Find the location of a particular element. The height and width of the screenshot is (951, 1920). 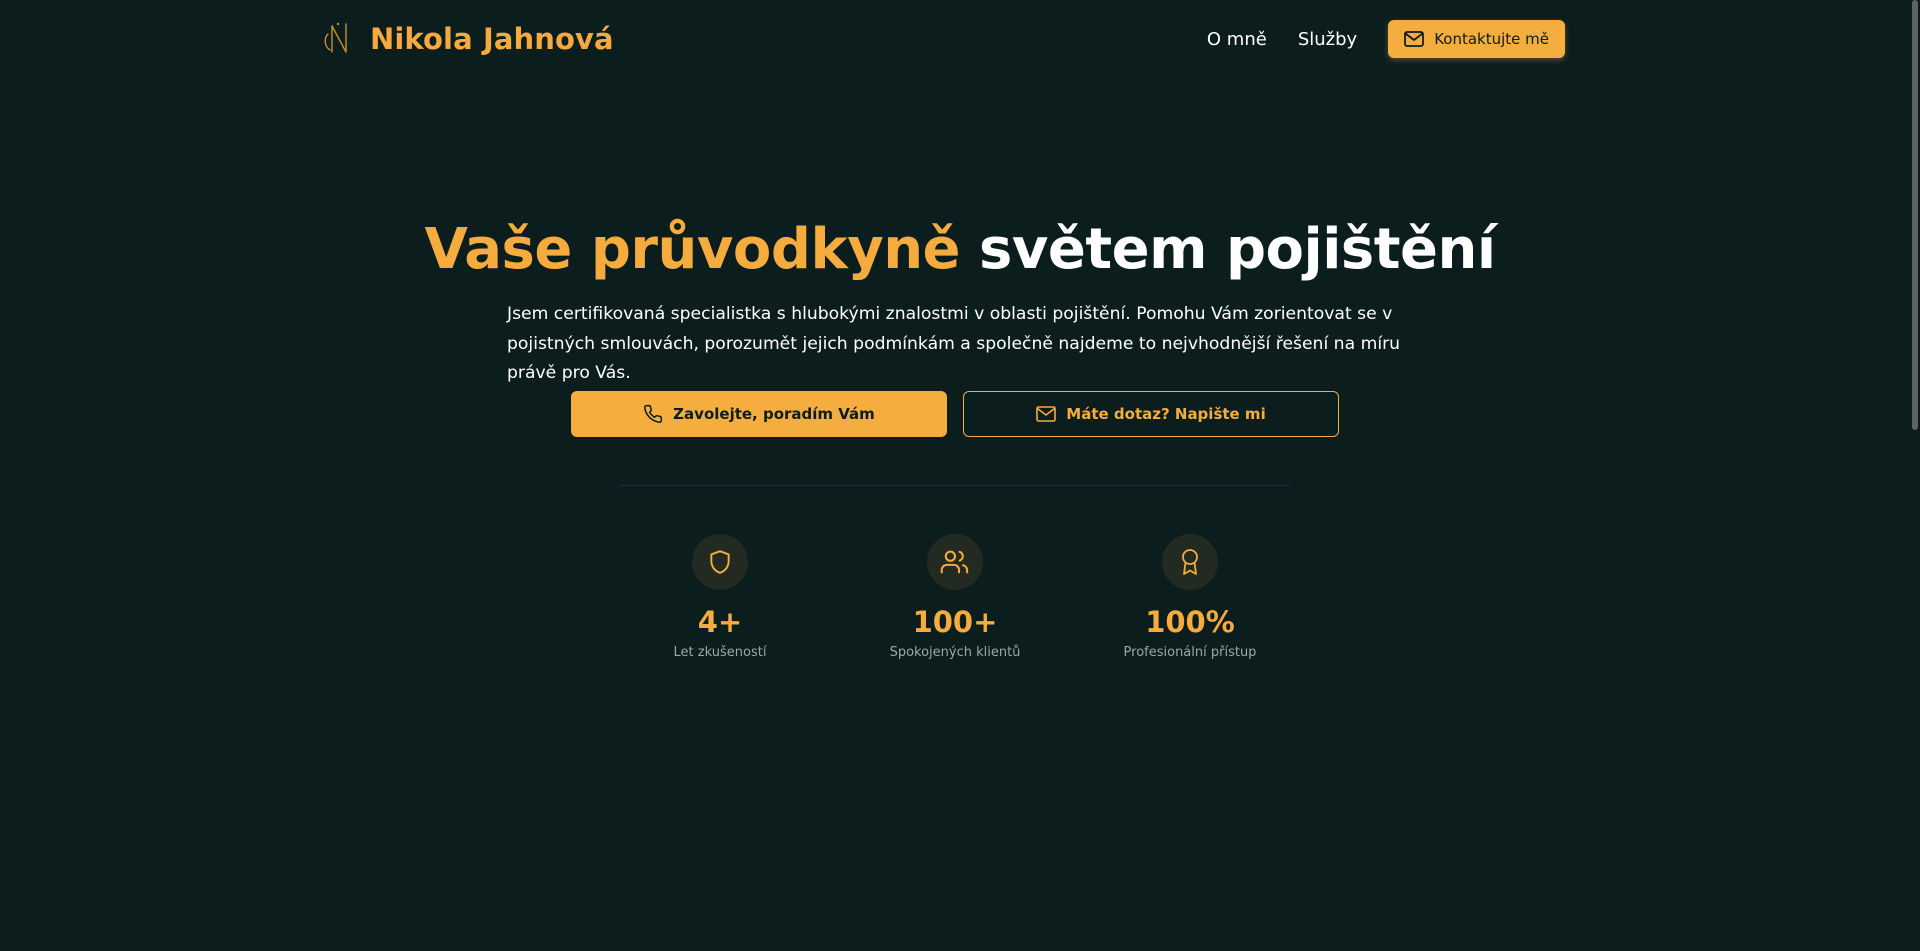

contact-button: Kontaktujte mě is located at coordinates (1476, 39).